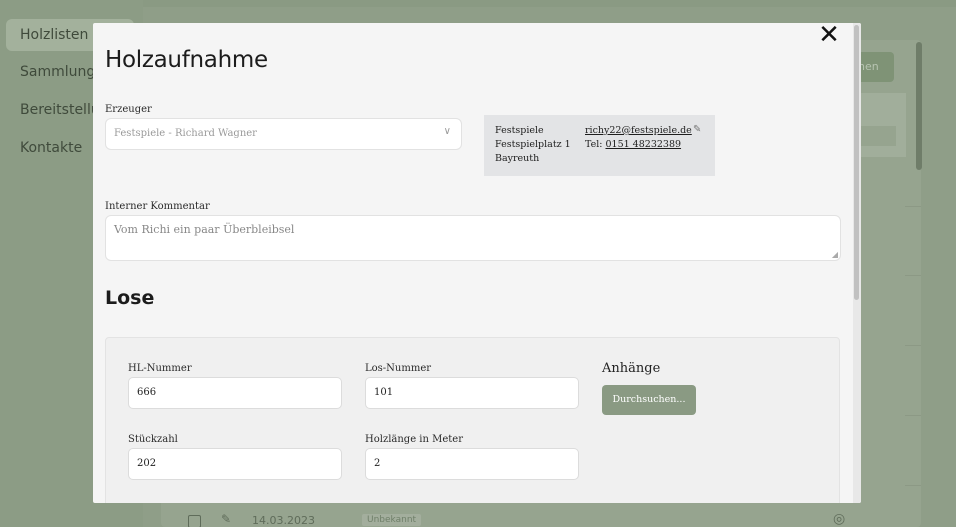 This screenshot has width=956, height=527. What do you see at coordinates (533, 144) in the screenshot?
I see `contact-street: Festspielplatz 1` at bounding box center [533, 144].